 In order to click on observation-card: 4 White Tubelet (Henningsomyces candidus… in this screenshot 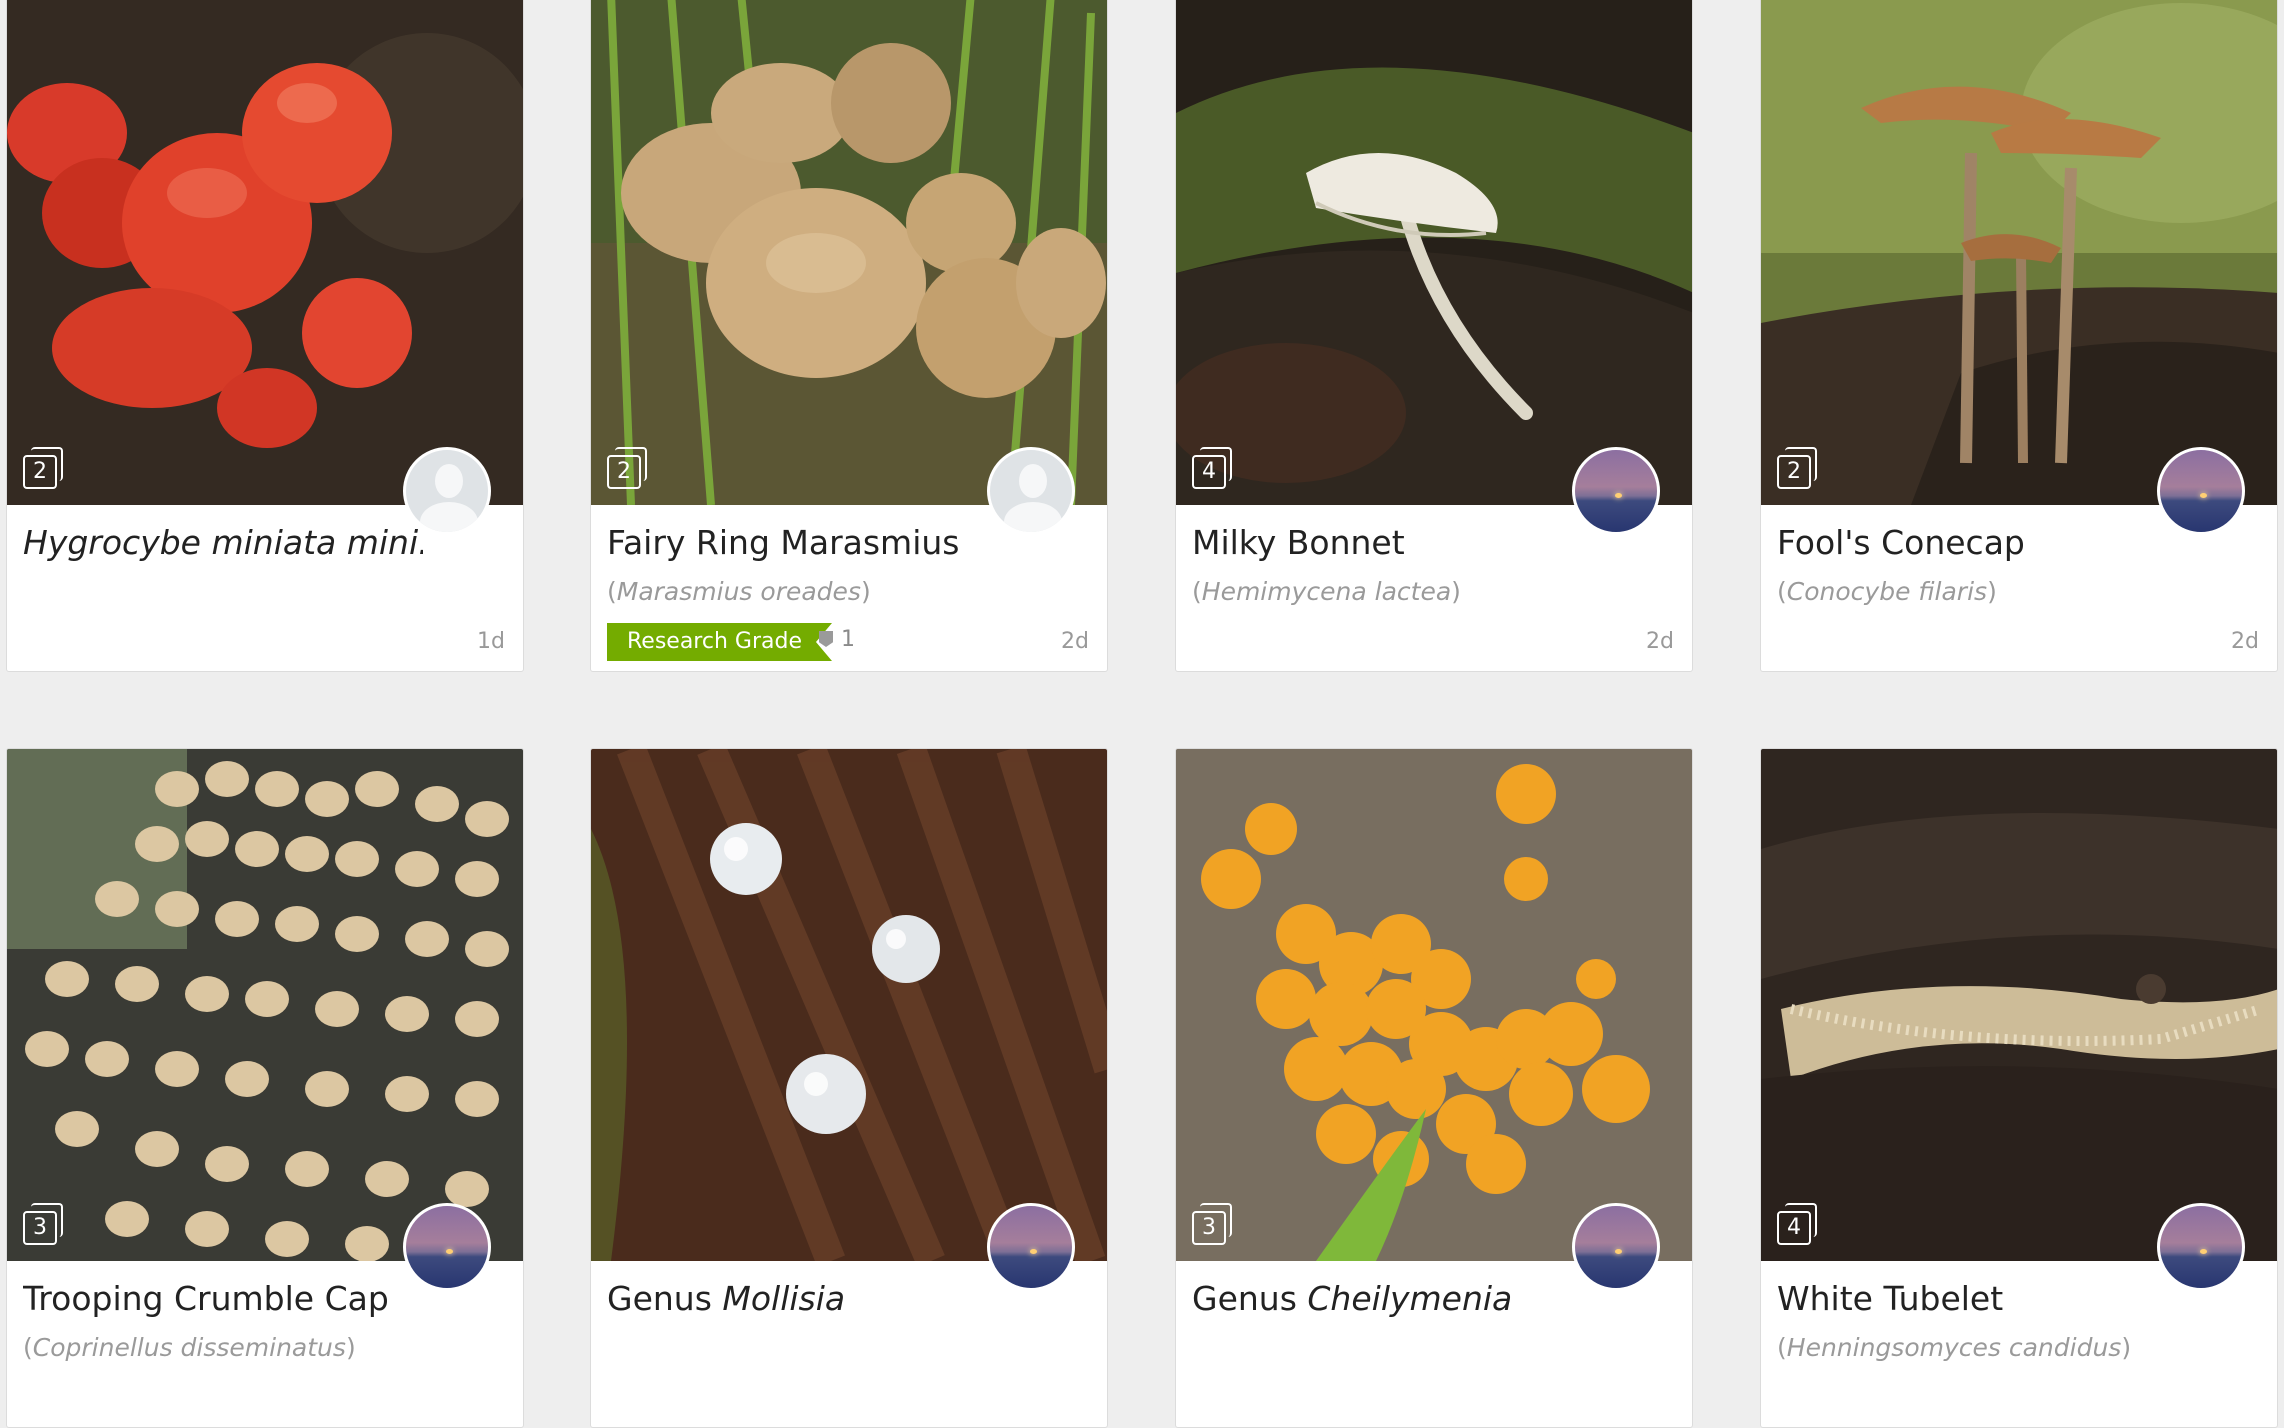, I will do `click(2019, 1088)`.